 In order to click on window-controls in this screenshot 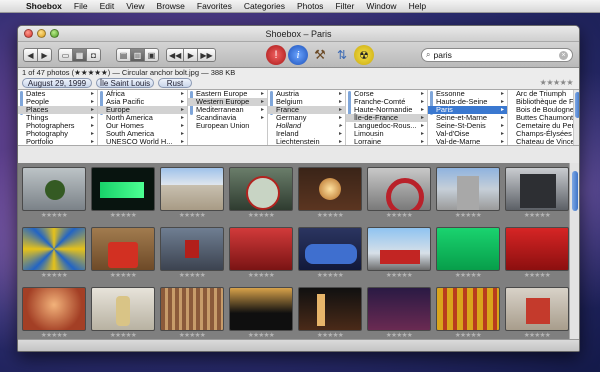, I will do `click(41, 33)`.